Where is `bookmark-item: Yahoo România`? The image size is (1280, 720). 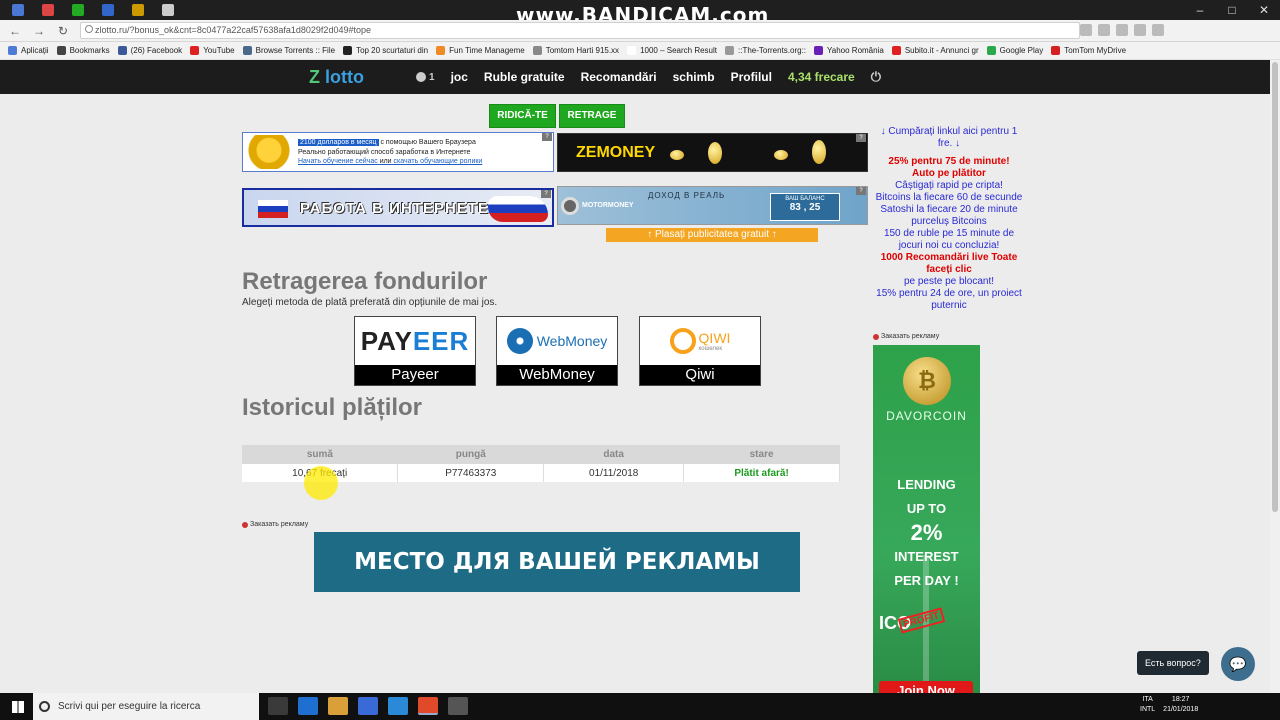
bookmark-item: Yahoo România is located at coordinates (849, 50).